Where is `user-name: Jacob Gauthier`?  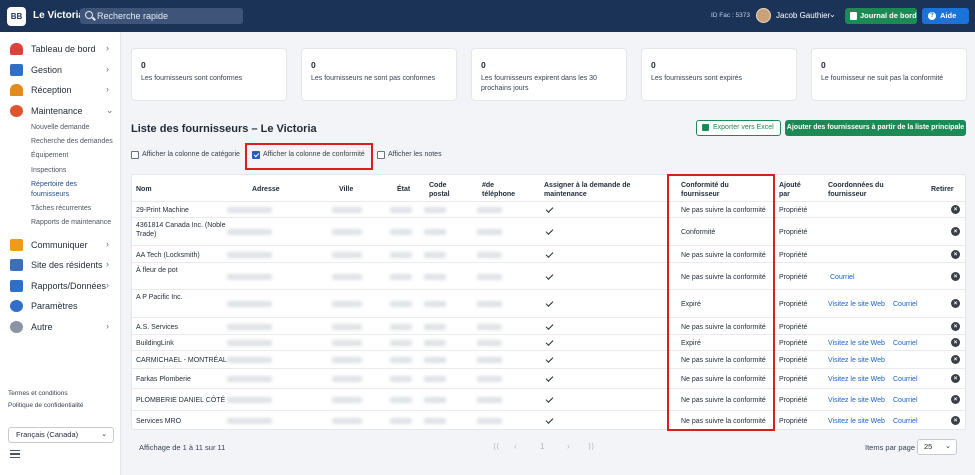
user-name: Jacob Gauthier is located at coordinates (803, 15).